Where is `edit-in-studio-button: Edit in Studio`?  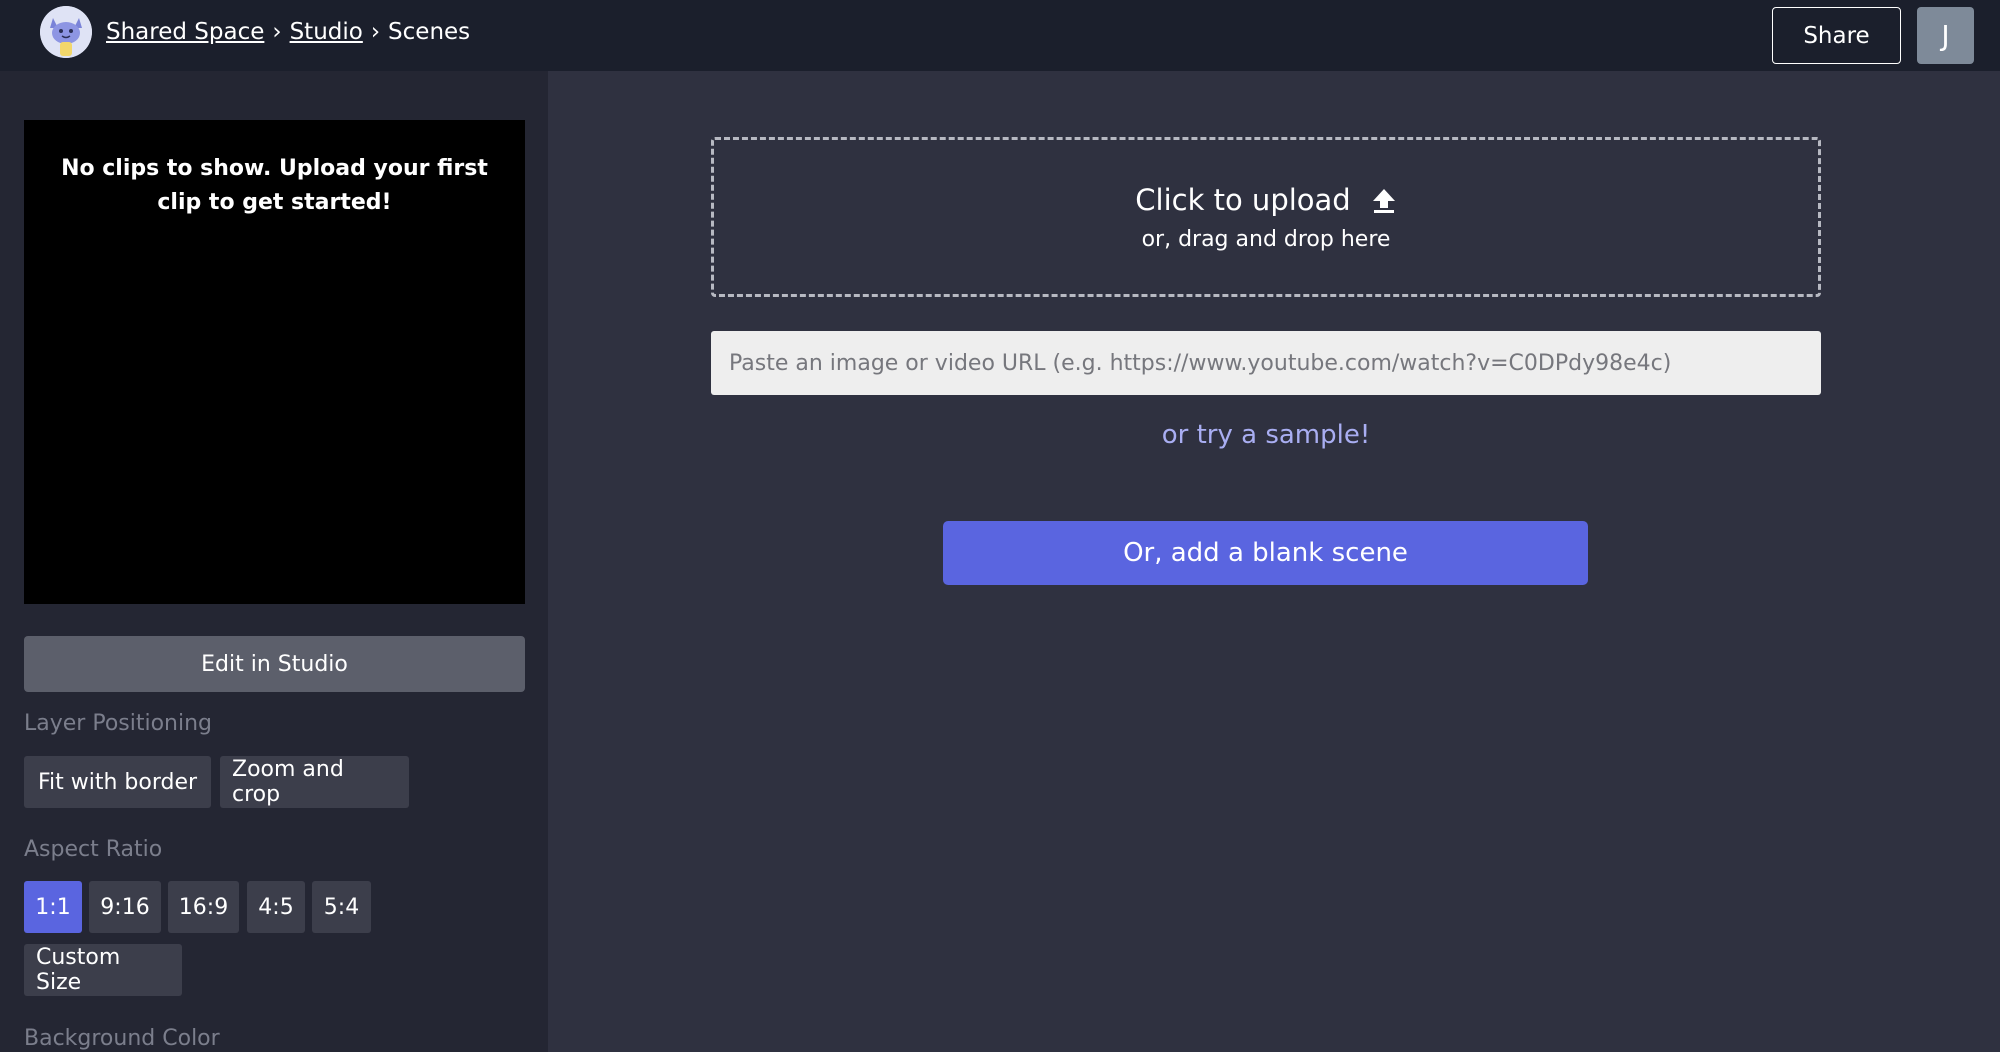 edit-in-studio-button: Edit in Studio is located at coordinates (274, 664).